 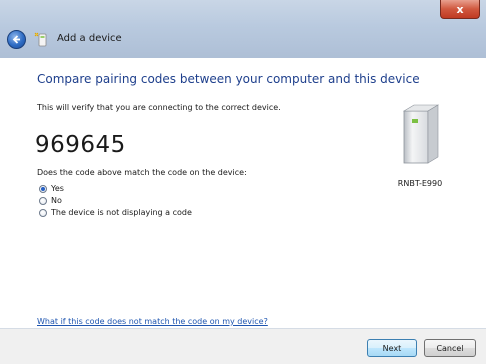 I want to click on option-yes-label: Yes, so click(x=57, y=188).